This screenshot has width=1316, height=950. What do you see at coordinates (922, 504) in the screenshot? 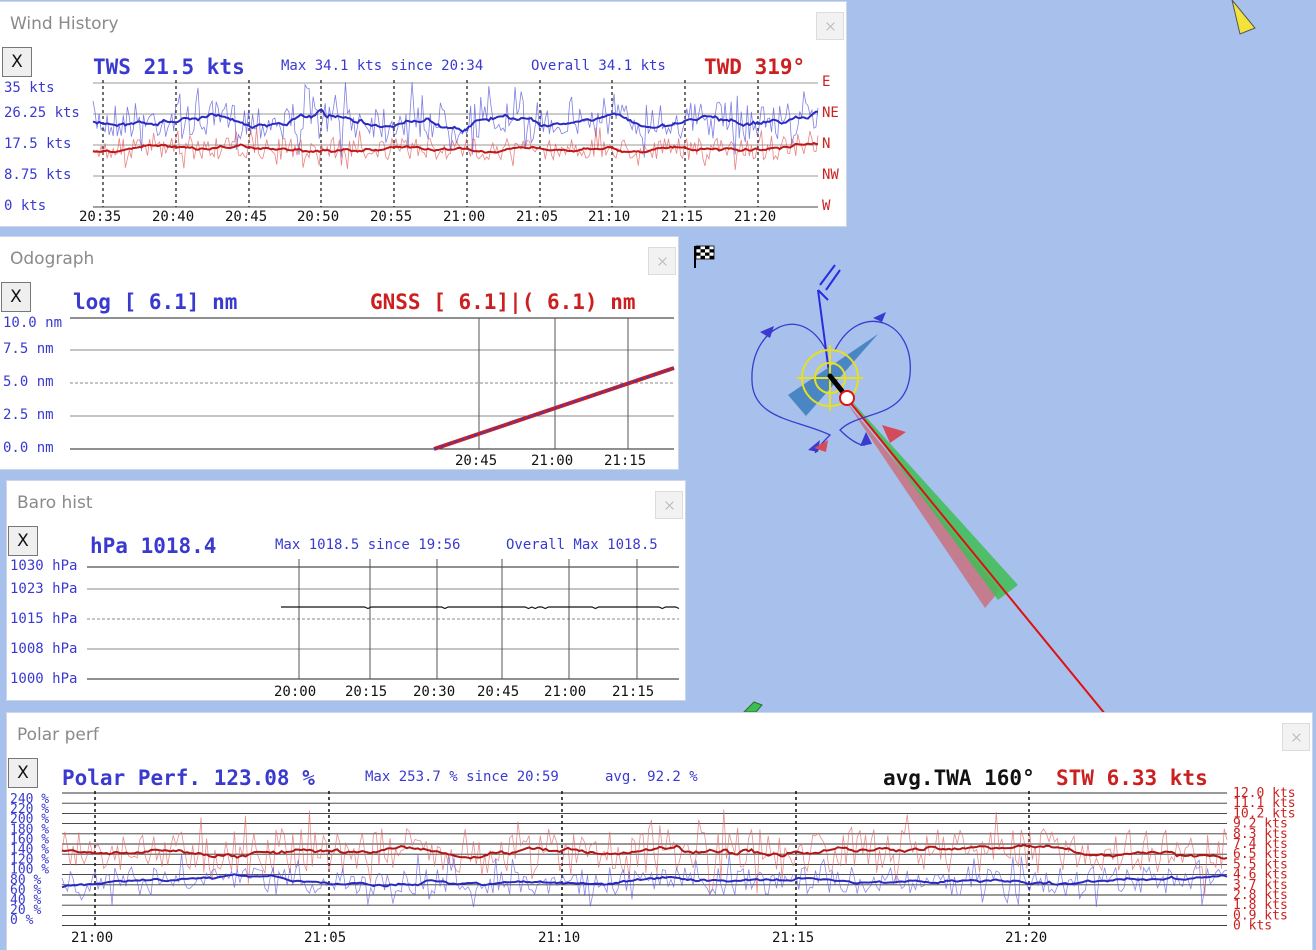
I see `laylines-red-sector` at bounding box center [922, 504].